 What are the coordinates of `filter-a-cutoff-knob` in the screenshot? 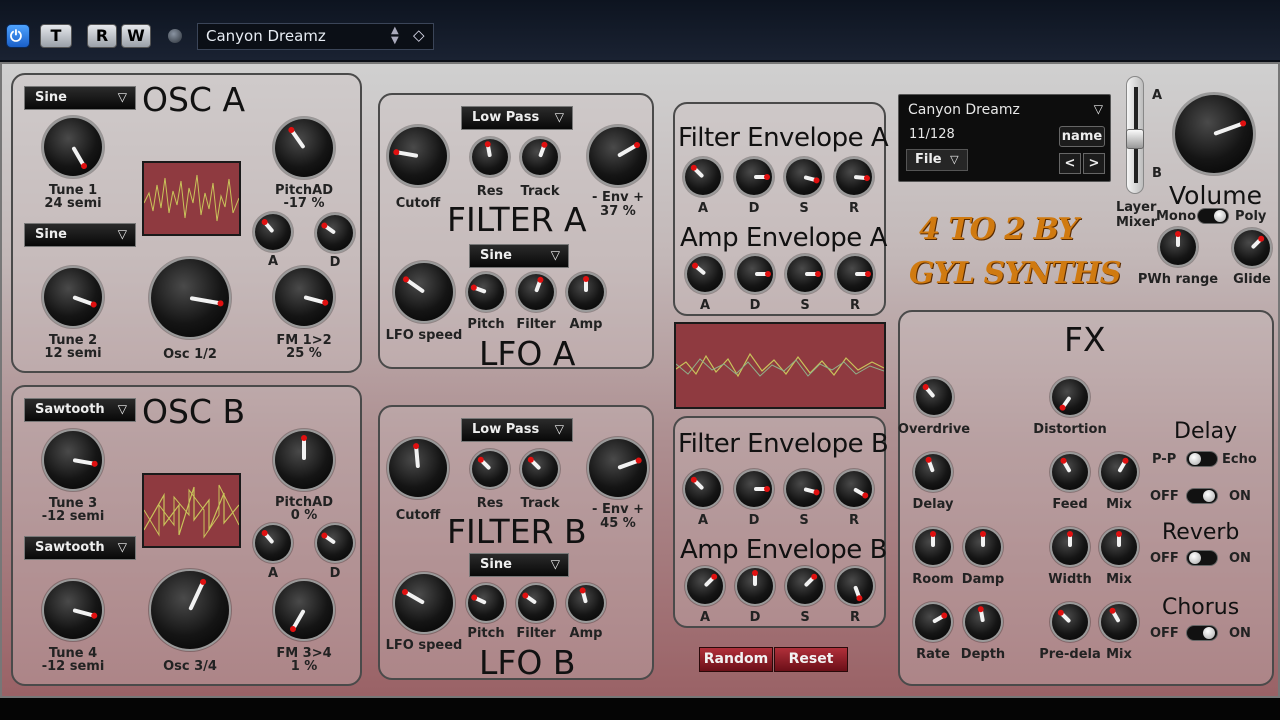 It's located at (418, 156).